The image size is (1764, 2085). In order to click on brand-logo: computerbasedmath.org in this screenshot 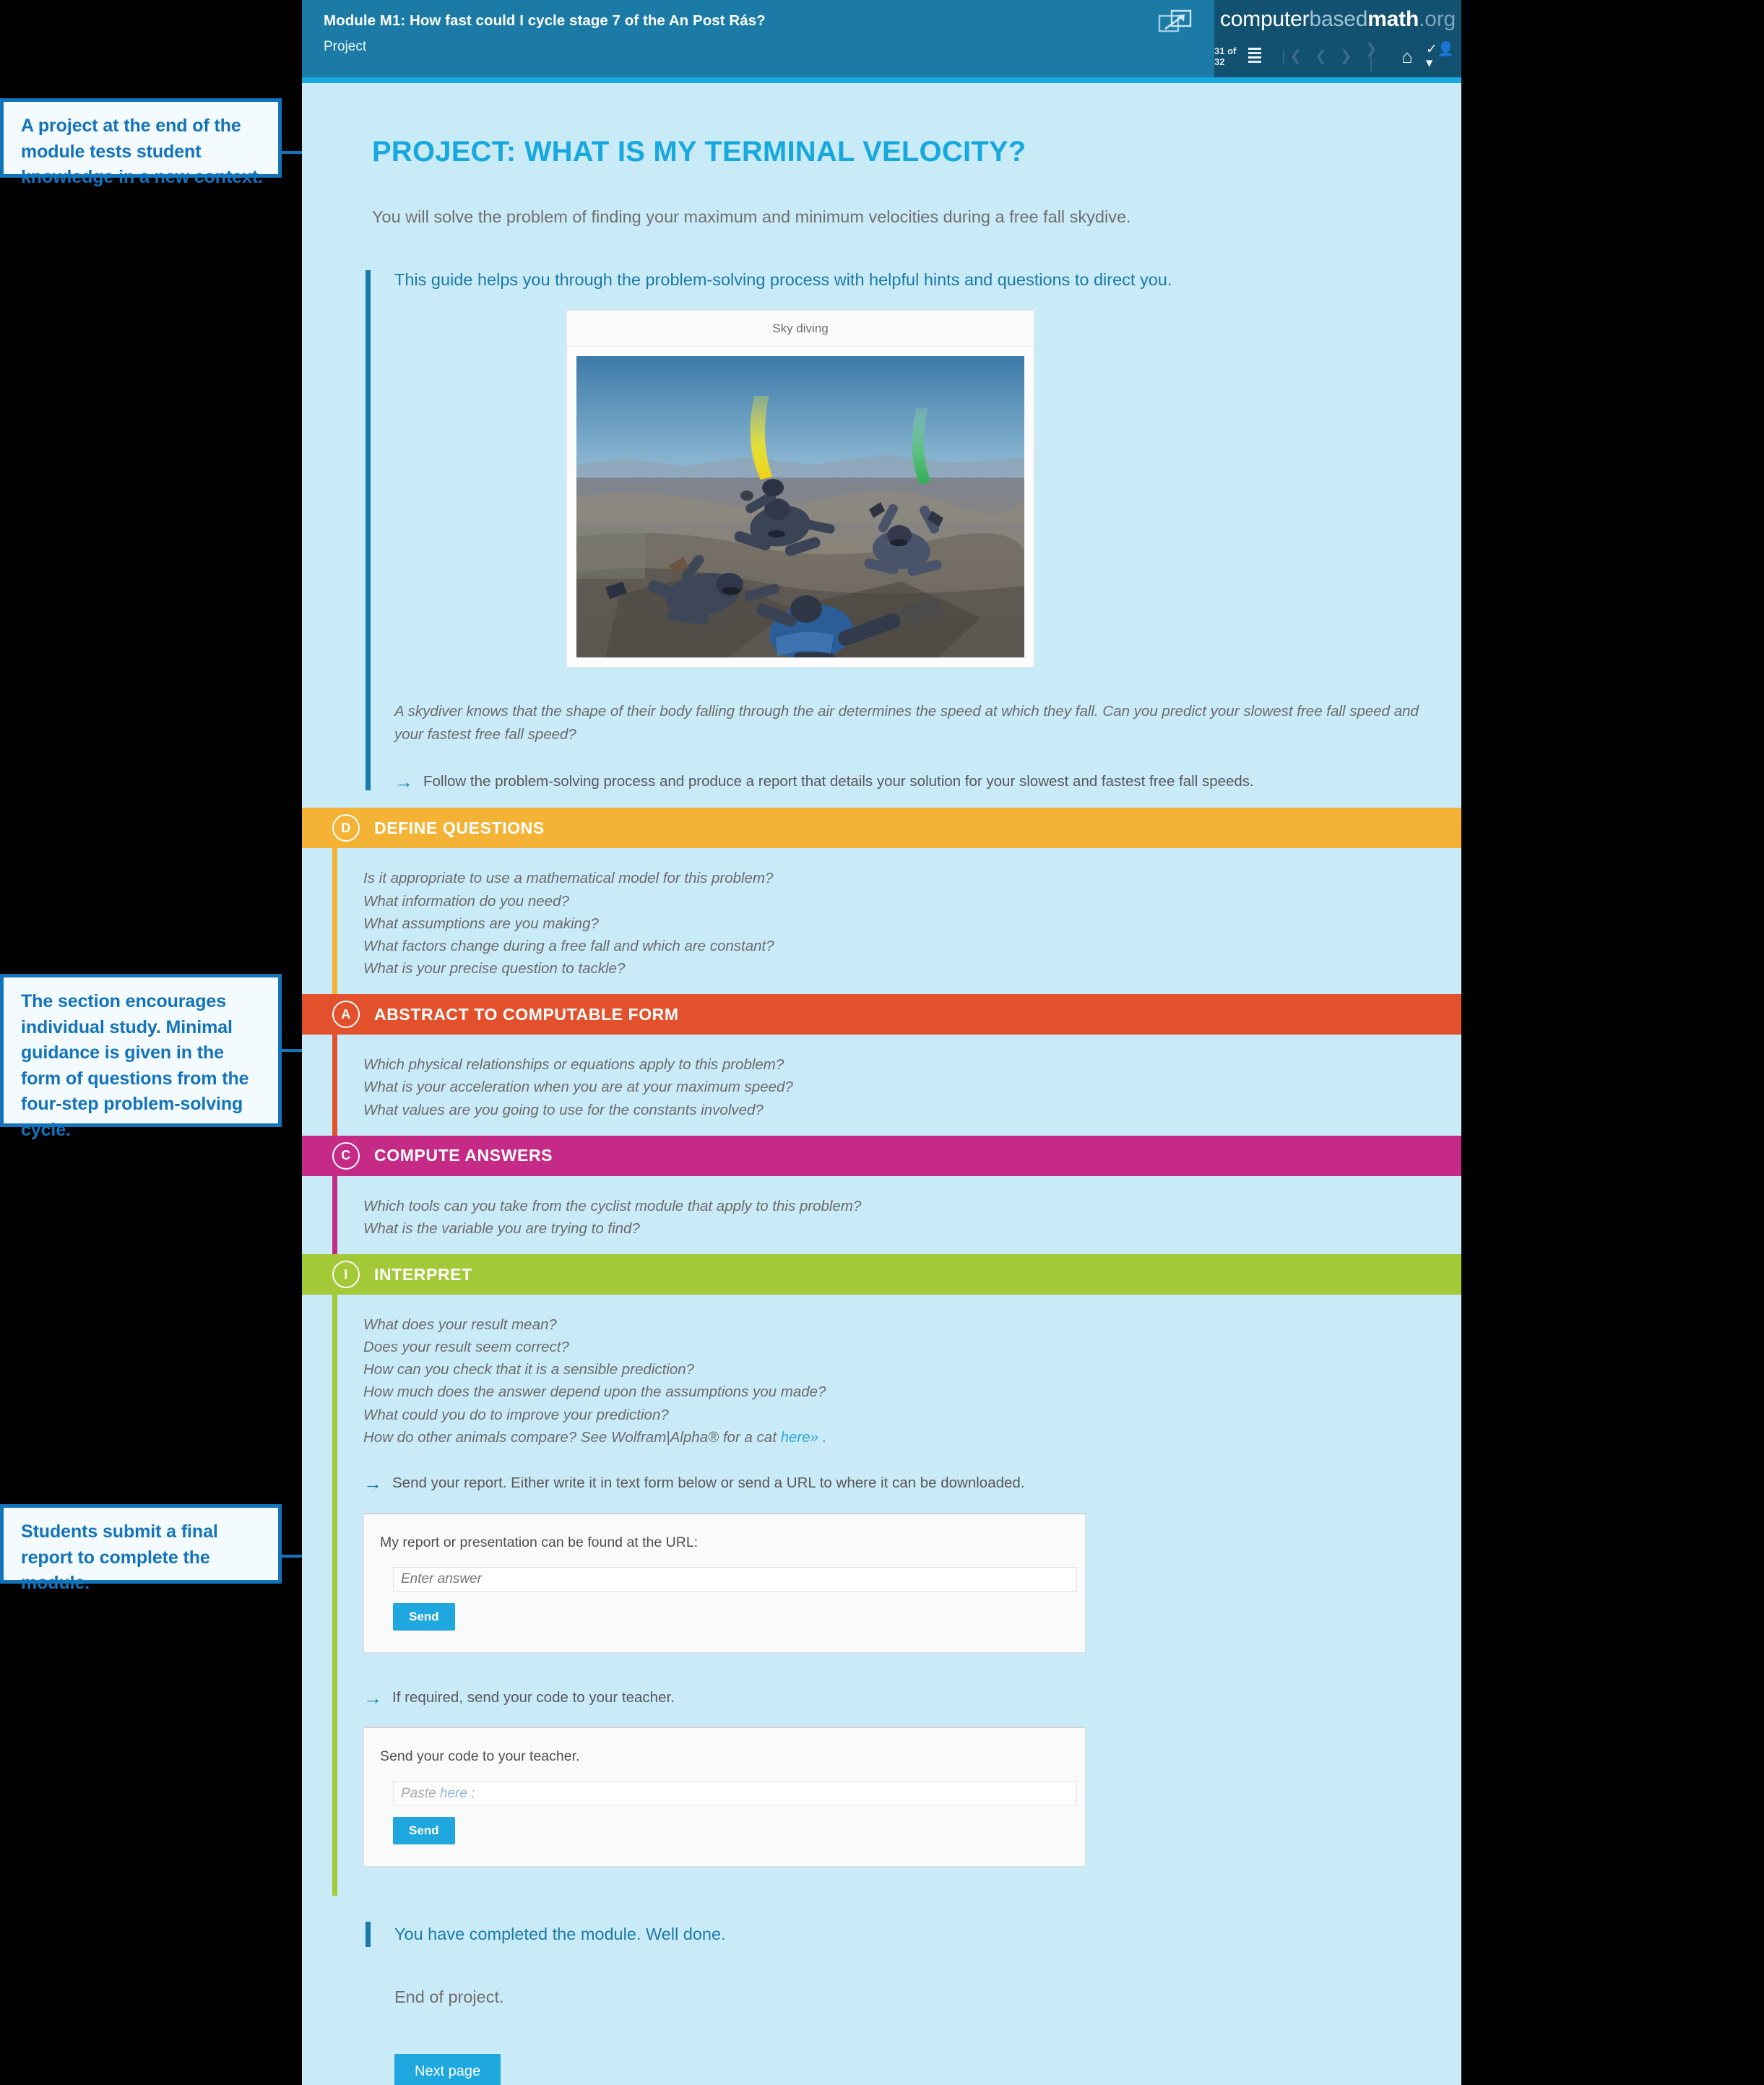, I will do `click(1337, 19)`.